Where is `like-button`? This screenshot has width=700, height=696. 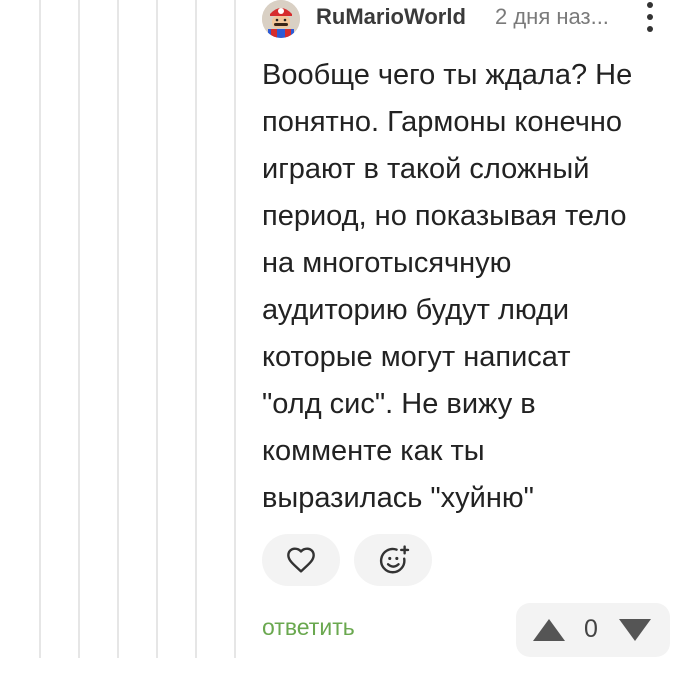
like-button is located at coordinates (301, 560).